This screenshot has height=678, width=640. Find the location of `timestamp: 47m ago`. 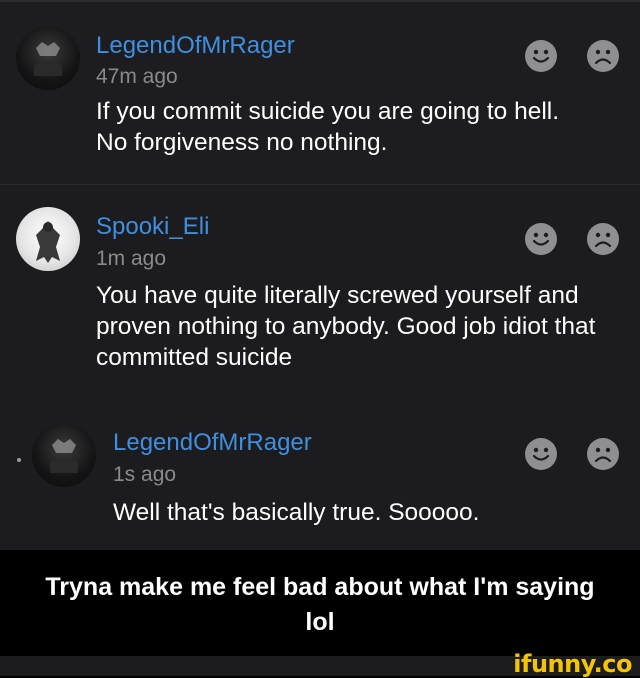

timestamp: 47m ago is located at coordinates (137, 76).